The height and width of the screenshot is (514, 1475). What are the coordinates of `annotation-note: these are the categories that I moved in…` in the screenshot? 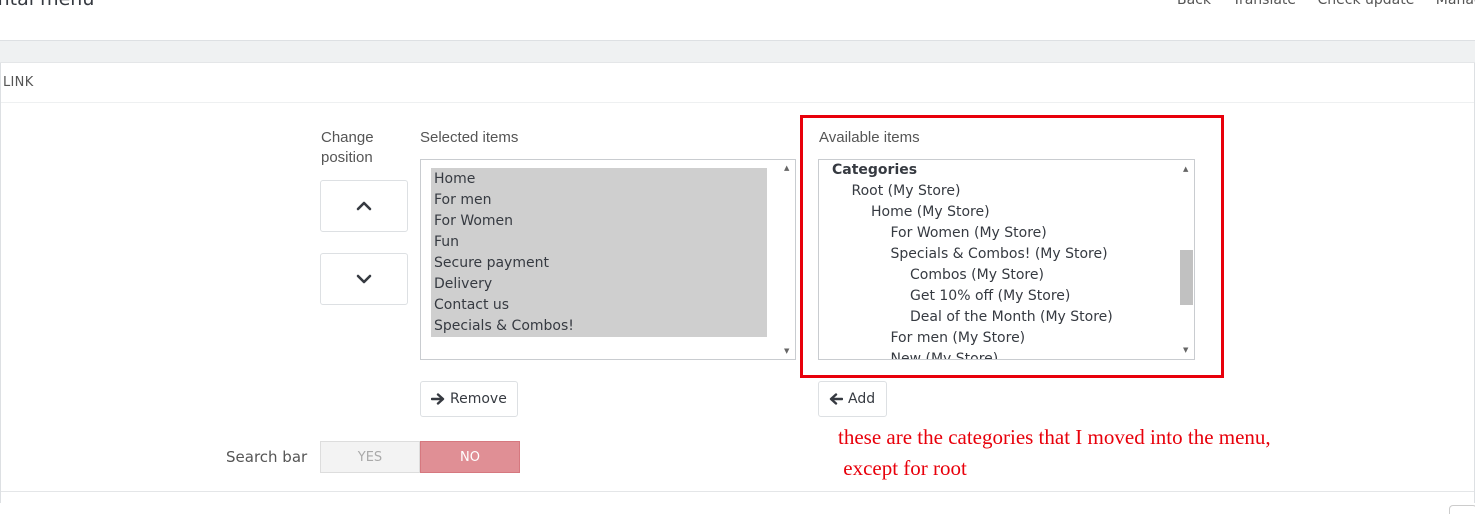 It's located at (1054, 453).